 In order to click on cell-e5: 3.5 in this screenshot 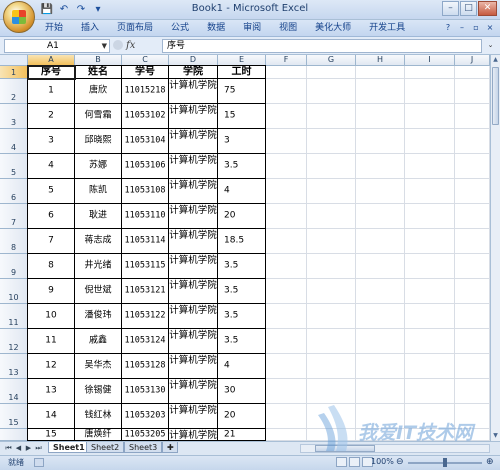, I will do `click(241, 166)`.